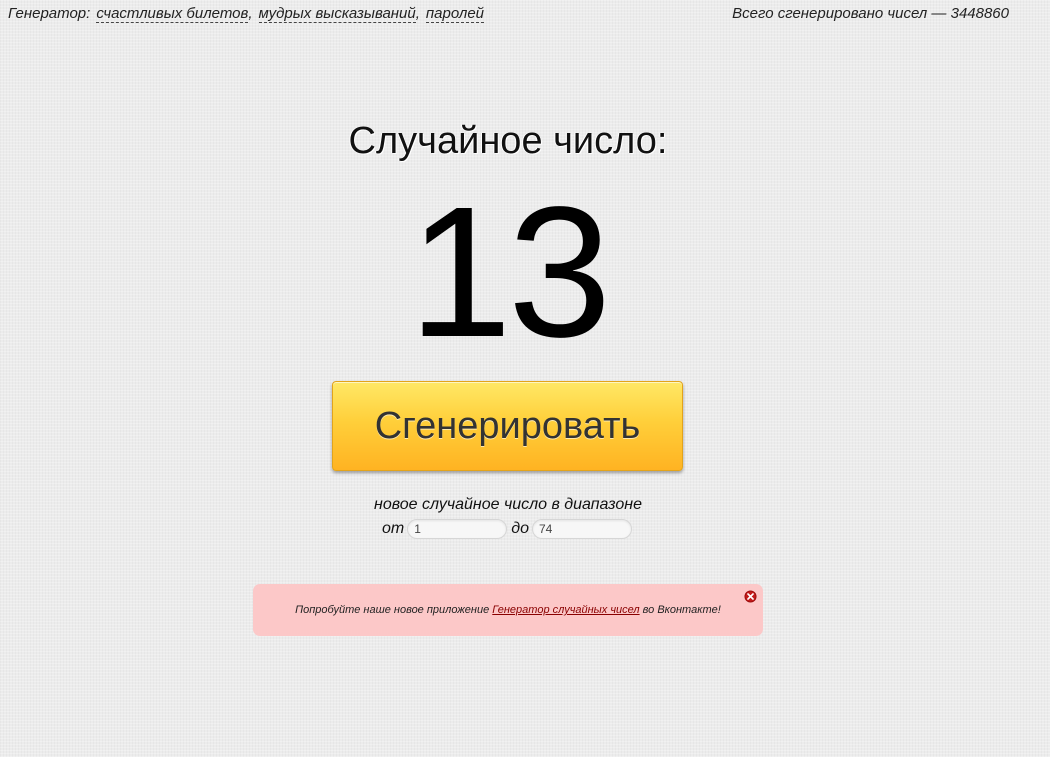  Describe the element at coordinates (870, 13) in the screenshot. I see `generated-counter: Всего сгенерировано чисел — 3448860` at that location.